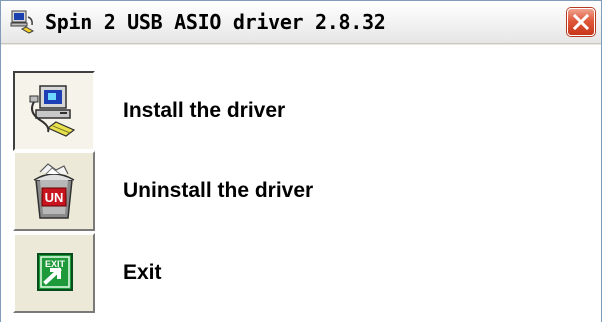 The image size is (602, 322). Describe the element at coordinates (23, 22) in the screenshot. I see `computer-plug-icon` at that location.